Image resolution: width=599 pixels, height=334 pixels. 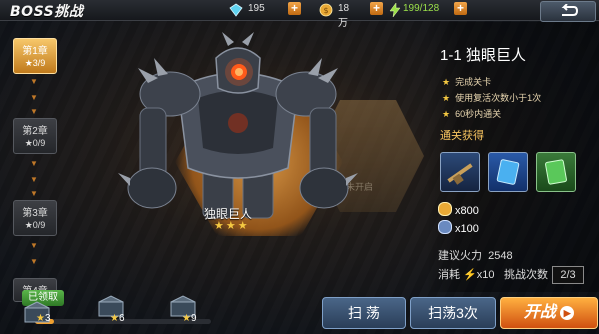 What do you see at coordinates (35, 63) in the screenshot?
I see `chapter-1-stars: ★3/9` at bounding box center [35, 63].